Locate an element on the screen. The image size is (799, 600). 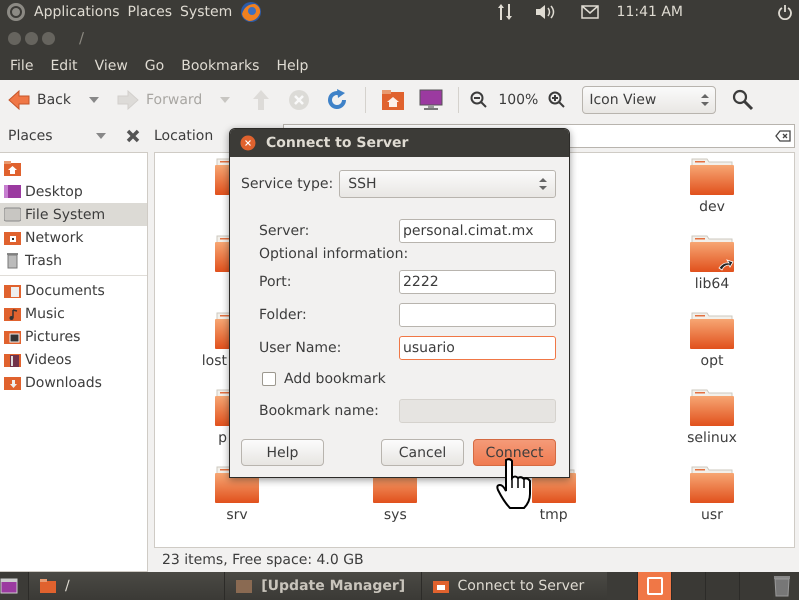
field-label: Port: is located at coordinates (275, 282).